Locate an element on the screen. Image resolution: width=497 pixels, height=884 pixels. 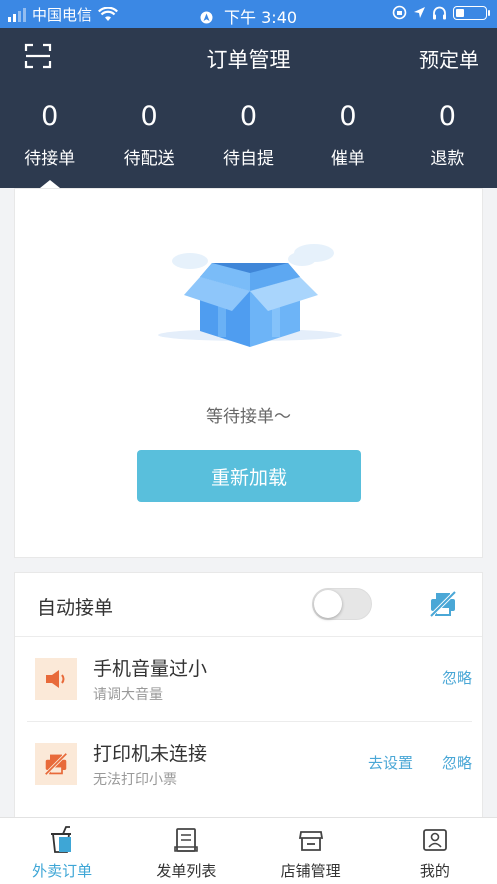
stat-pending-accept: 0 待接单 is located at coordinates (49, 144).